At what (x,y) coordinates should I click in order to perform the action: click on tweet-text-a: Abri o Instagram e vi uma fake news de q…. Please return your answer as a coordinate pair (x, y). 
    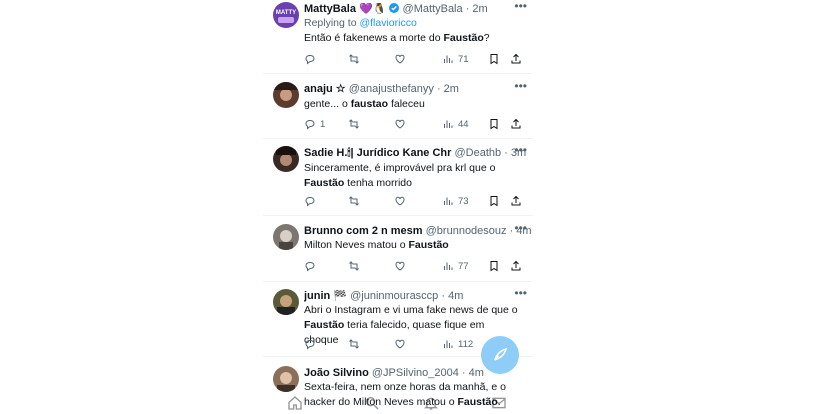
    Looking at the image, I should click on (411, 310).